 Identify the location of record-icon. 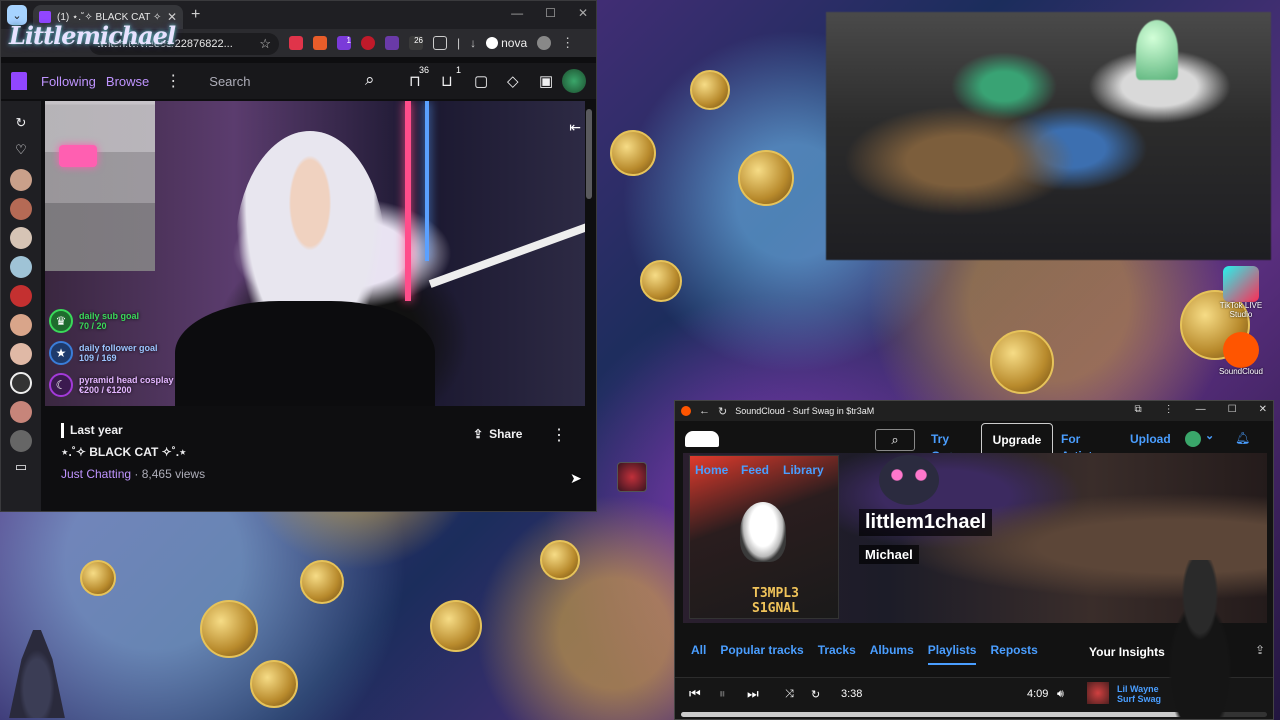
(368, 43).